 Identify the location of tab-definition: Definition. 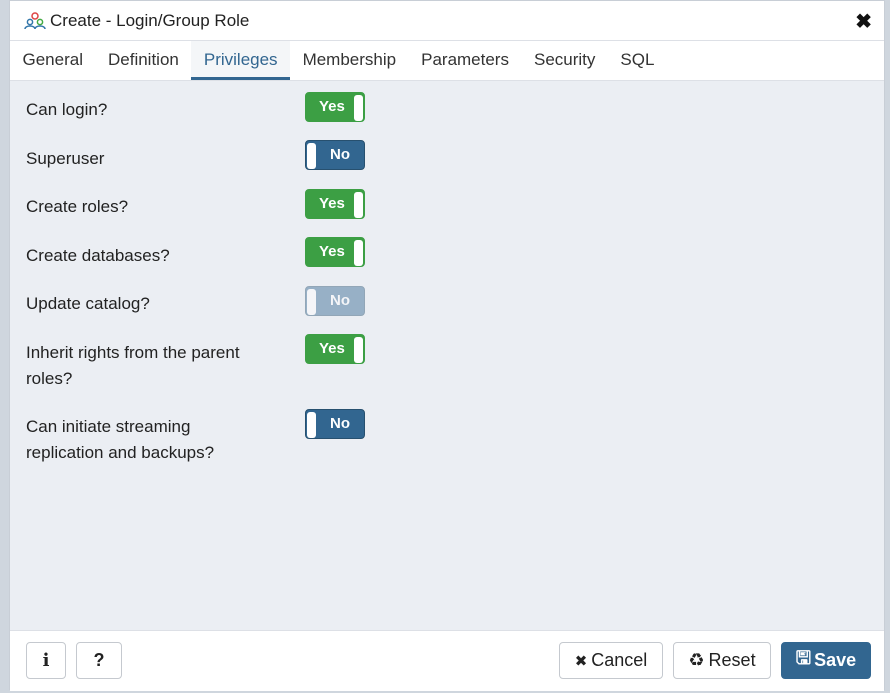
(143, 60).